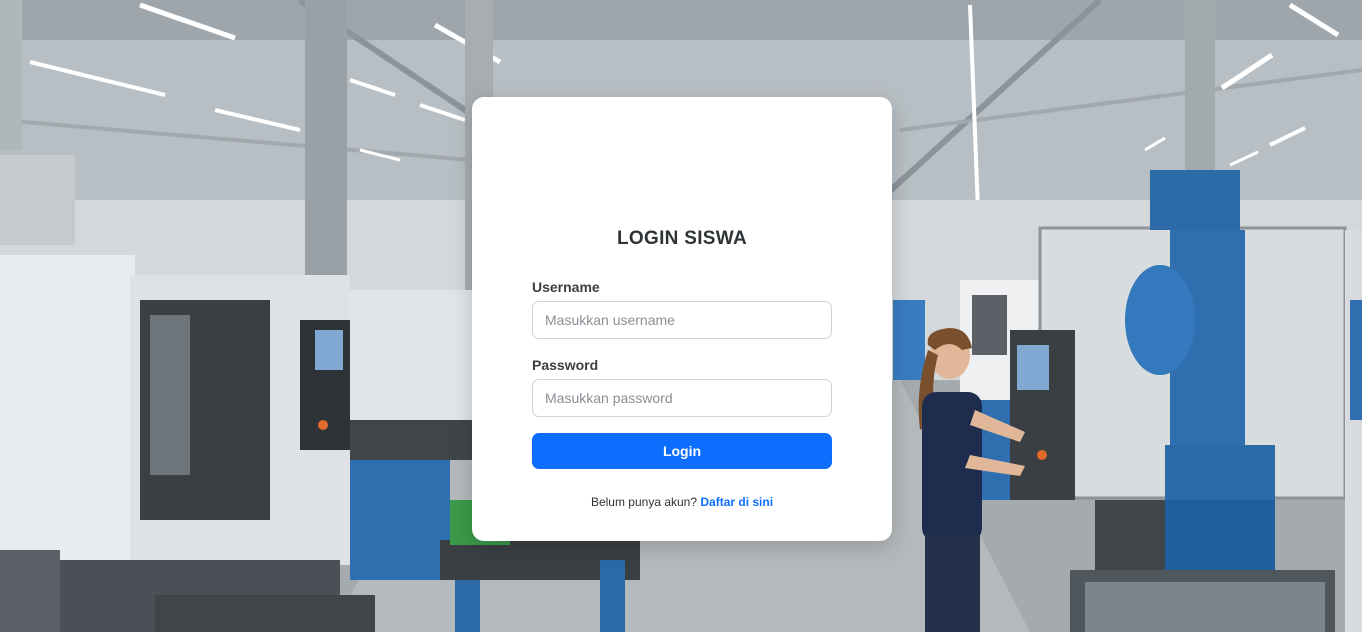 This screenshot has height=632, width=1362. Describe the element at coordinates (682, 398) in the screenshot. I see `password-input` at that location.